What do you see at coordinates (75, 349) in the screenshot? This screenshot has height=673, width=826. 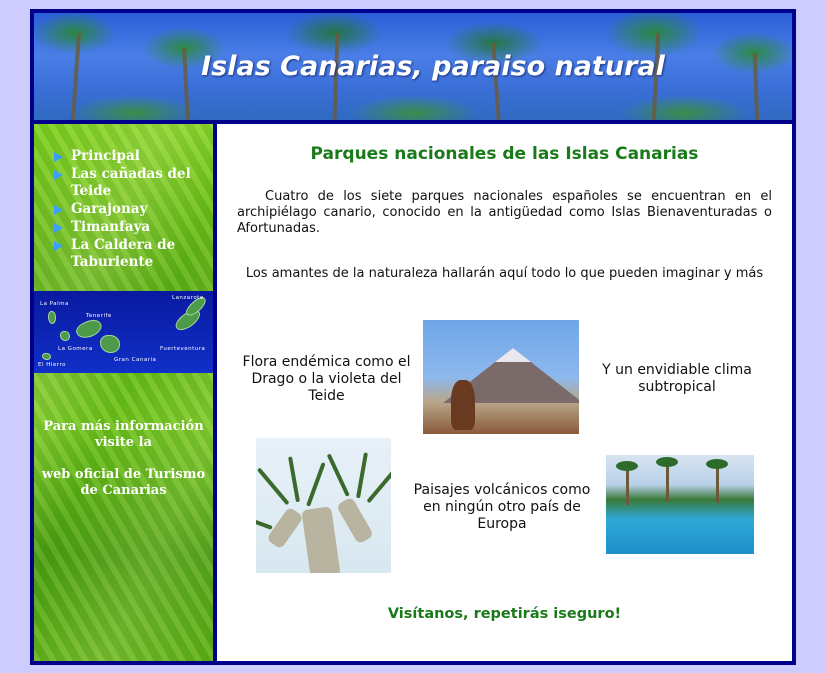 I see `map-label: La Gomera` at bounding box center [75, 349].